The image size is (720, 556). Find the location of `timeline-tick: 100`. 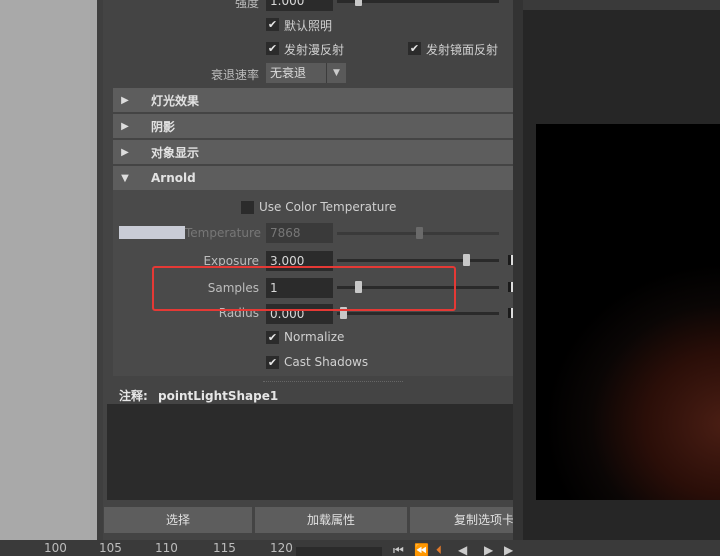

timeline-tick: 100 is located at coordinates (55, 548).